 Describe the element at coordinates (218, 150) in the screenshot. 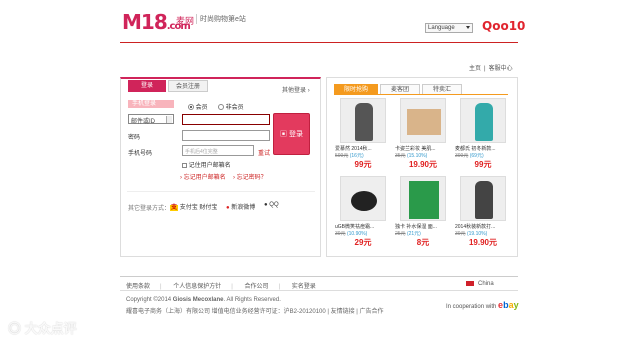

I see `phone-input: 手机后4位完整` at that location.